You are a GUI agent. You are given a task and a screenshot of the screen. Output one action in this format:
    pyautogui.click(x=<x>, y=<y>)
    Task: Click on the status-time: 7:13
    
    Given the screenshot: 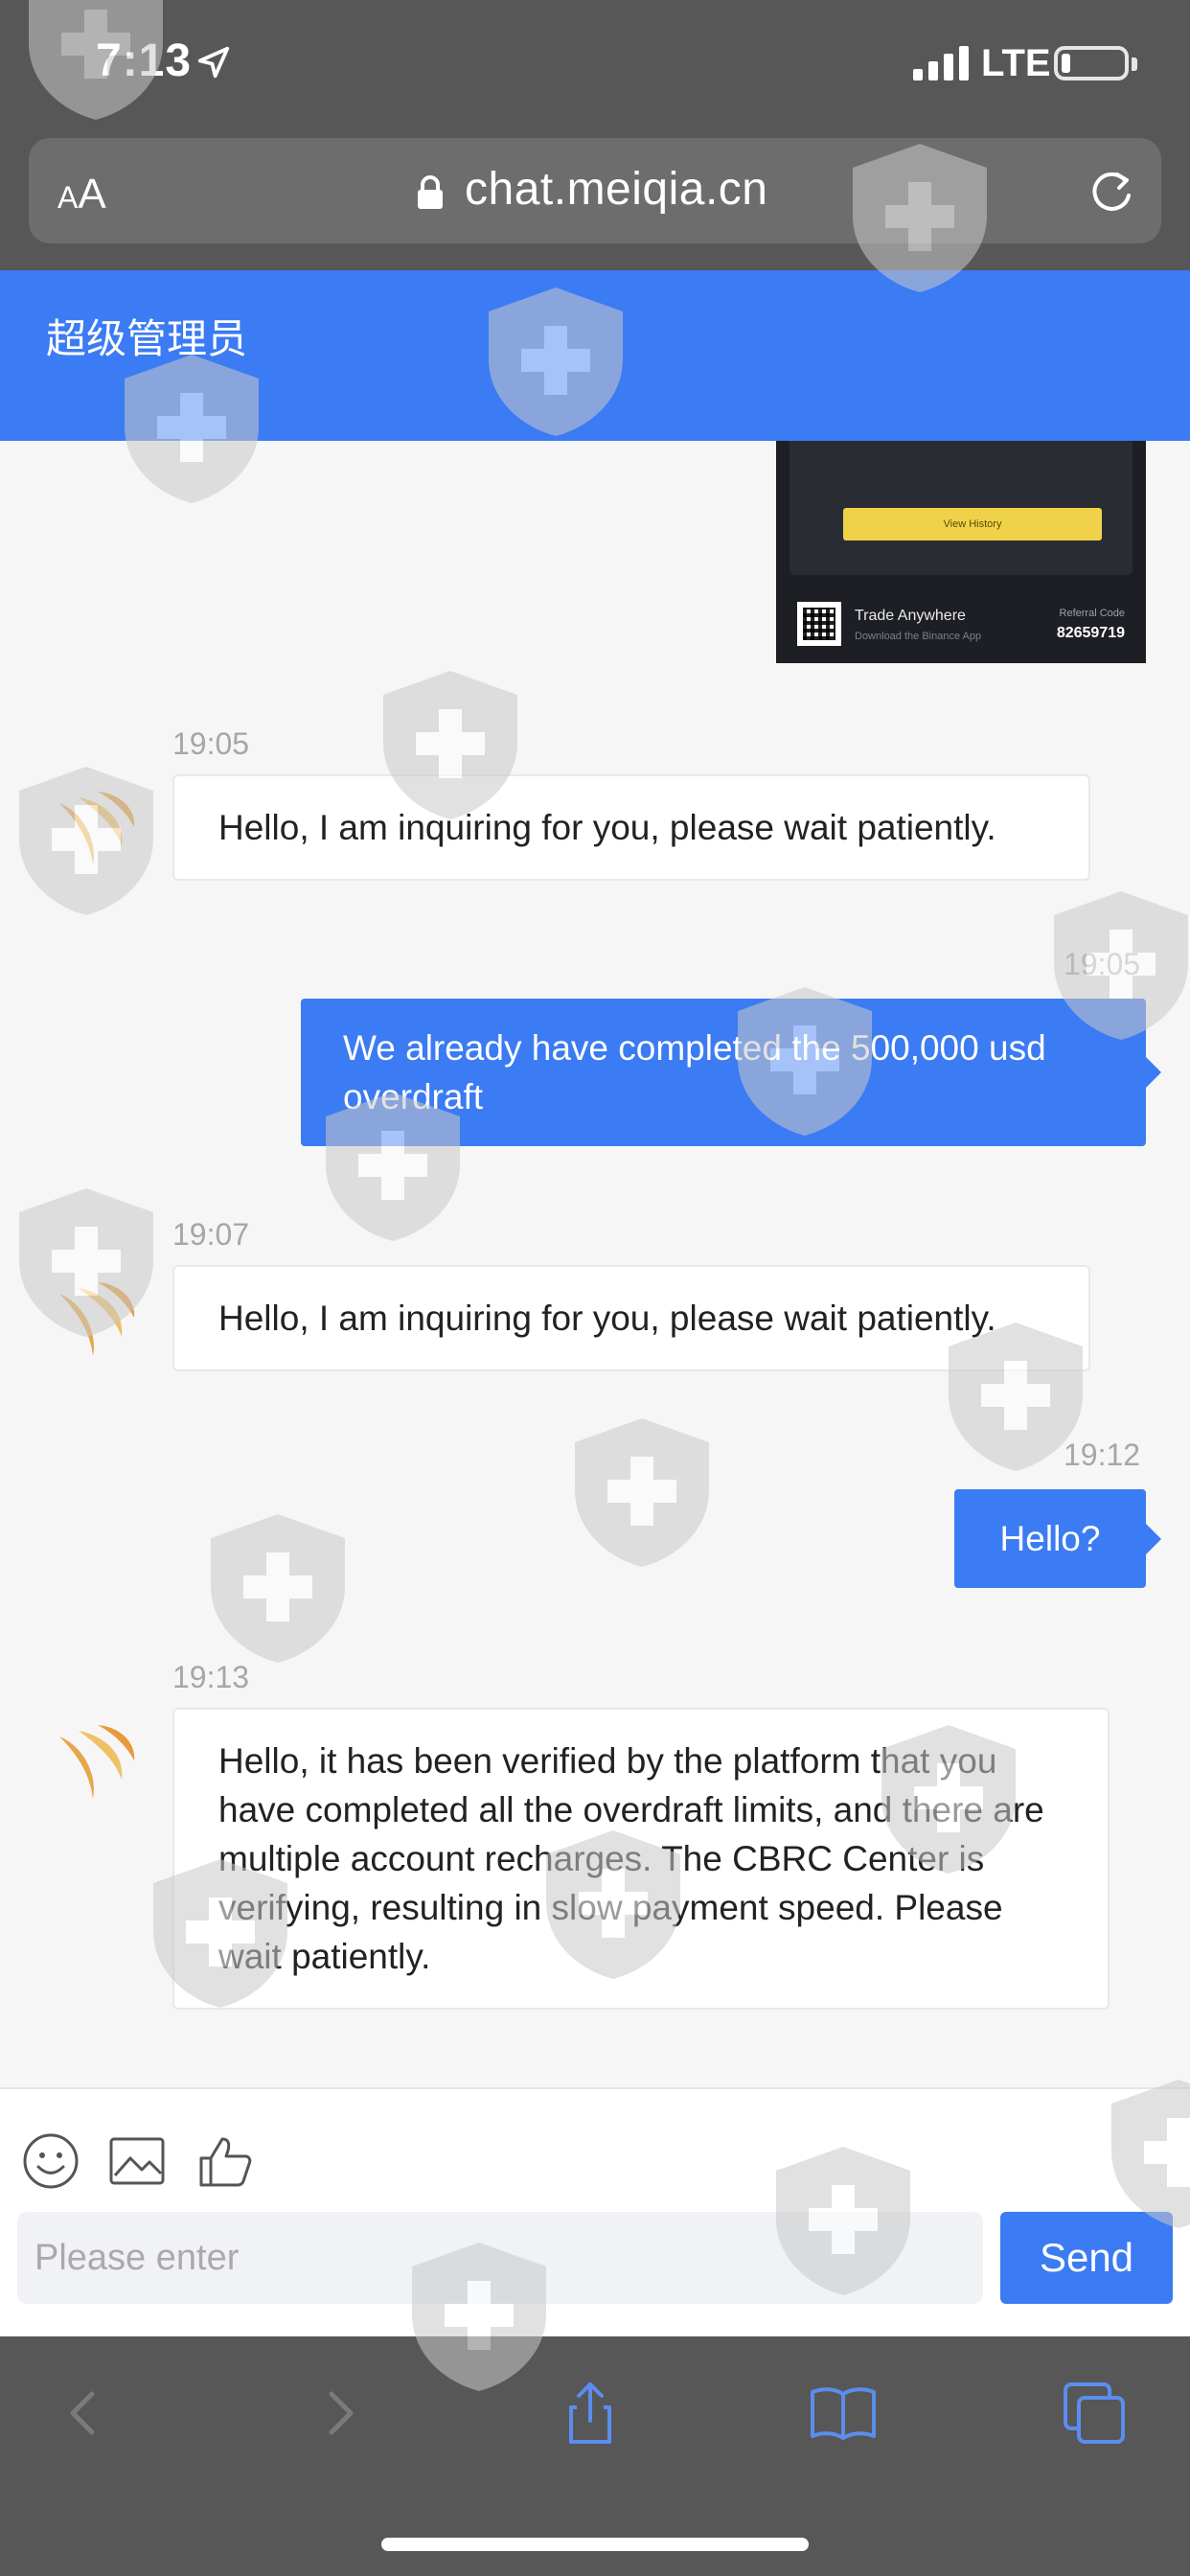 What is the action you would take?
    pyautogui.click(x=144, y=60)
    